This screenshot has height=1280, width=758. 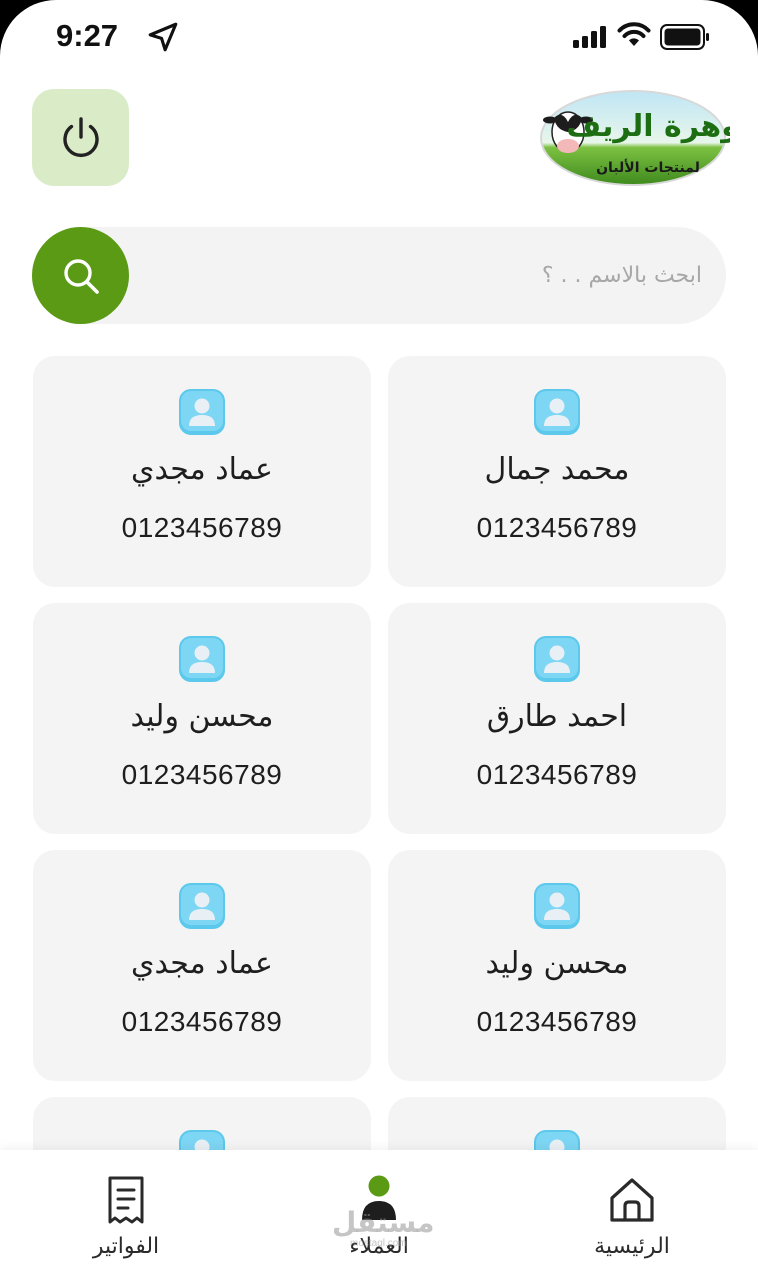 I want to click on customer-card: محمد جمال 0123456789, so click(x=557, y=471).